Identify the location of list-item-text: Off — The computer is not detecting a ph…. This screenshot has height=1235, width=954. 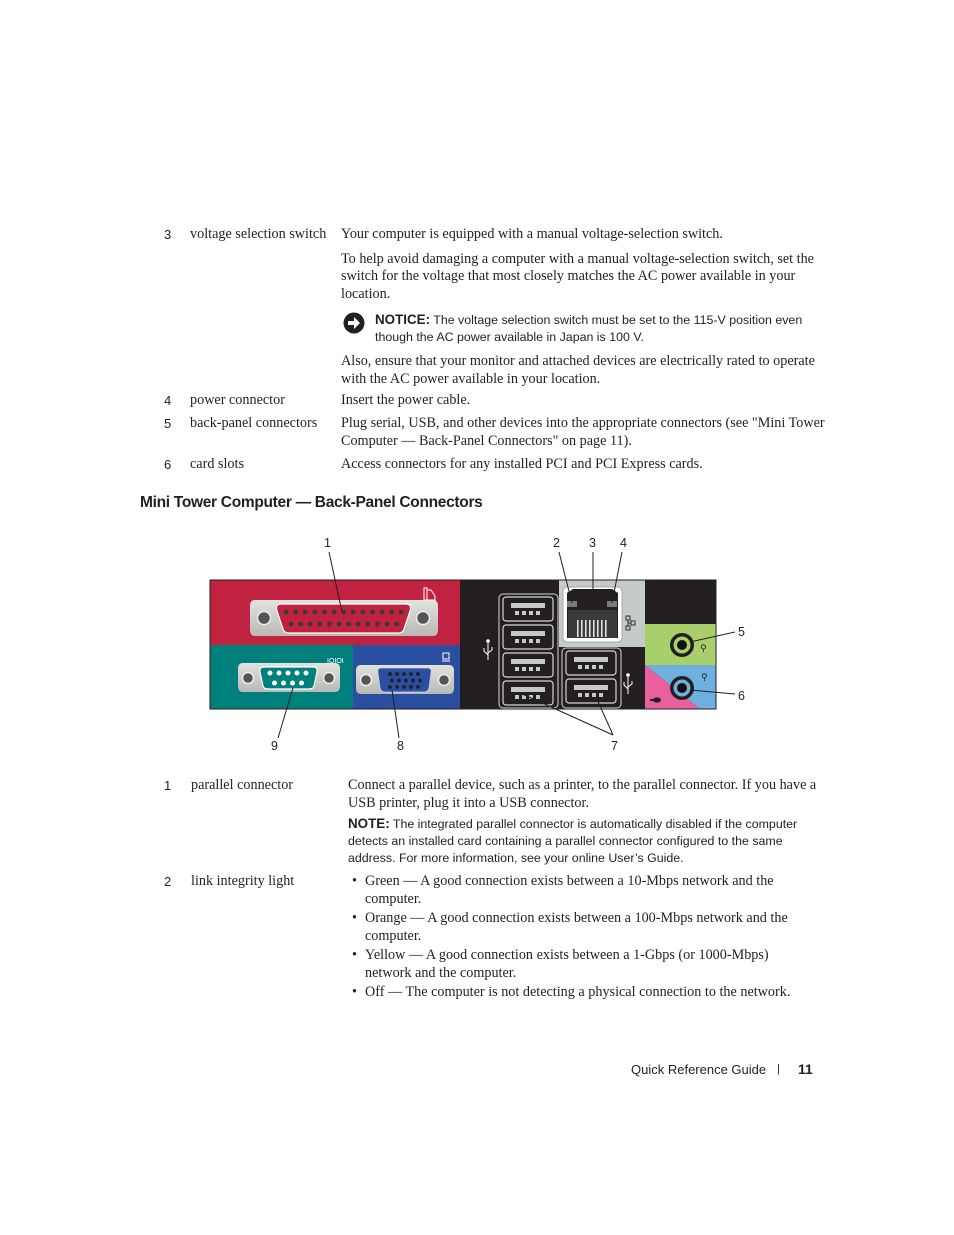
(578, 992).